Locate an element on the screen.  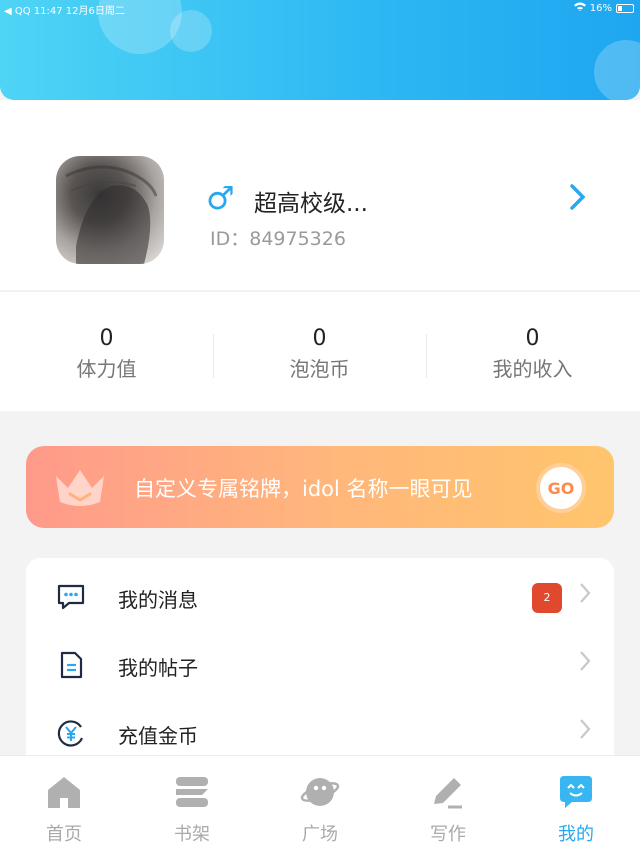
go-button: GO is located at coordinates (561, 488).